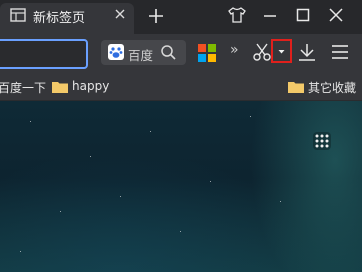  Describe the element at coordinates (207, 53) in the screenshot. I see `apps-icon` at that location.